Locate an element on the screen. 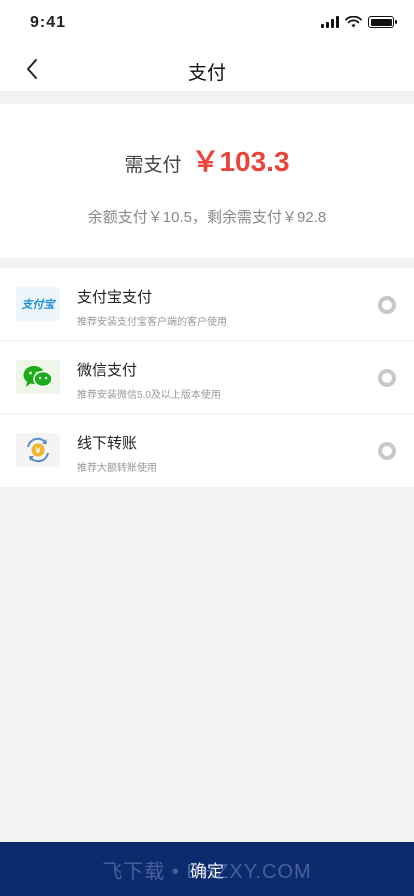  alipay-icon: 支付宝 is located at coordinates (38, 304).